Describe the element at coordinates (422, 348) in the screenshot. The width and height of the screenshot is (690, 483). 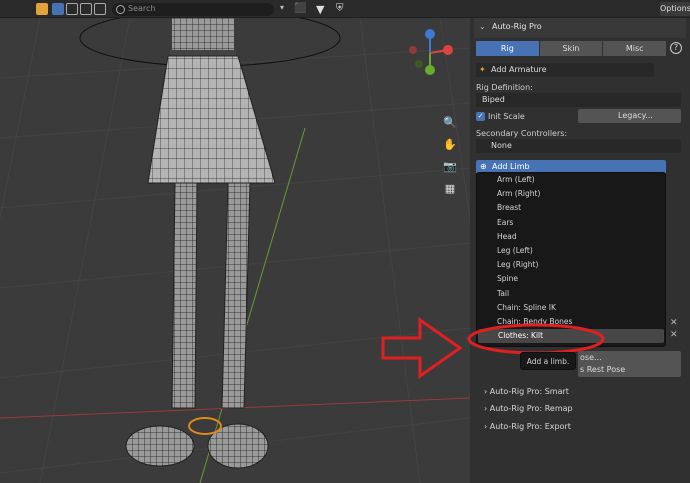
I see `annotation-arrow` at that location.